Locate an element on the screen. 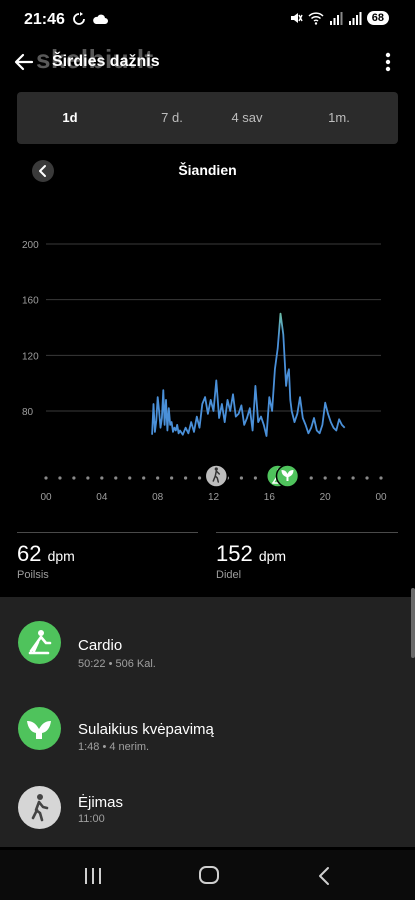 The width and height of the screenshot is (415, 900). x-tick-label: 04 is located at coordinates (102, 497).